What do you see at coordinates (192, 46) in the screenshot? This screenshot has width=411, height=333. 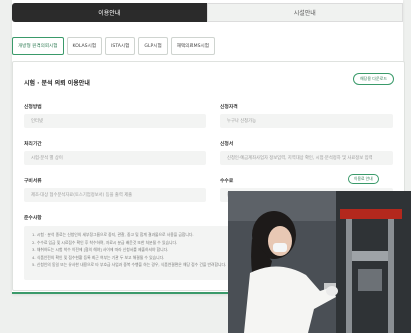 I see `chip-ms-test: 재택의료MS시험` at bounding box center [192, 46].